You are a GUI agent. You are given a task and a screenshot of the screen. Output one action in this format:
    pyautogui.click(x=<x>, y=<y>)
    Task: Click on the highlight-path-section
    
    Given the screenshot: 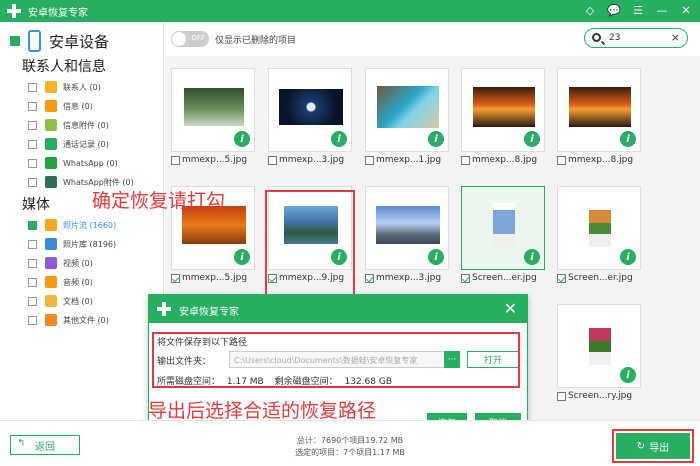 What is the action you would take?
    pyautogui.click(x=336, y=360)
    